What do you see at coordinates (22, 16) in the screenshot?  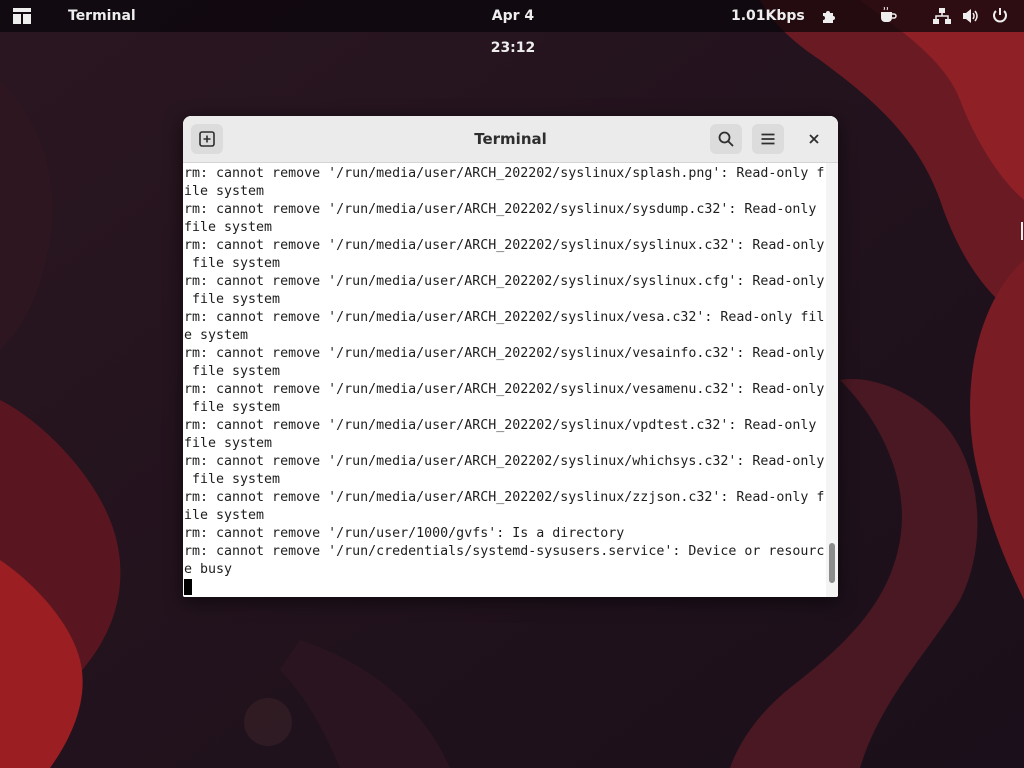 I see `activities-icon` at bounding box center [22, 16].